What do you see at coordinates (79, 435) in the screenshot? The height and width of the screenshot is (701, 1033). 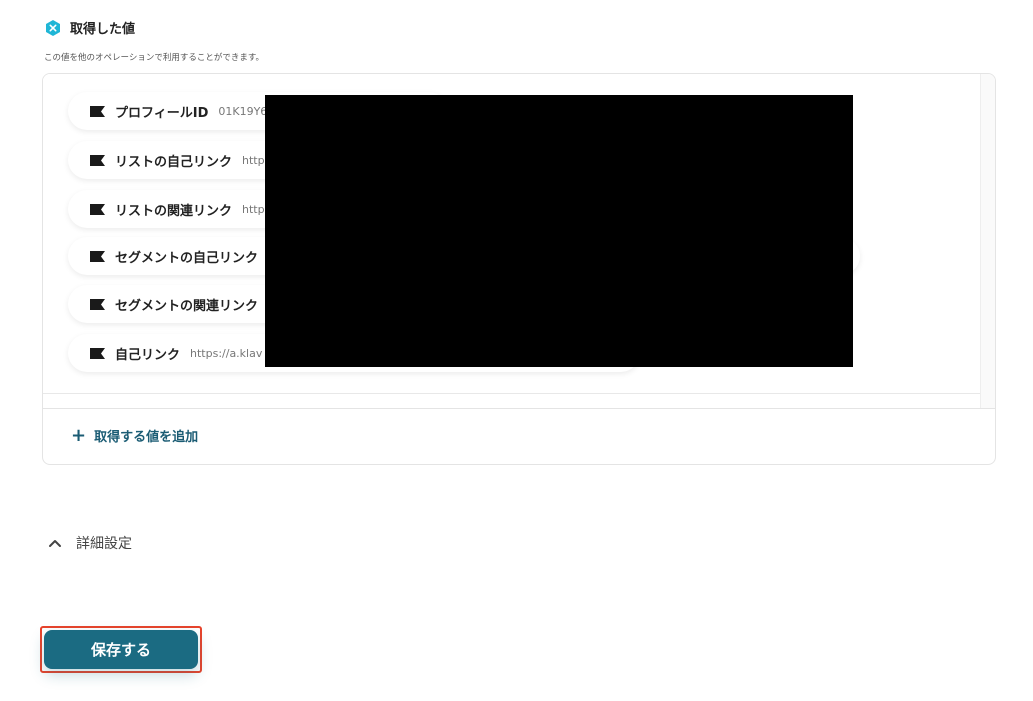 I see `plus-icon: +` at bounding box center [79, 435].